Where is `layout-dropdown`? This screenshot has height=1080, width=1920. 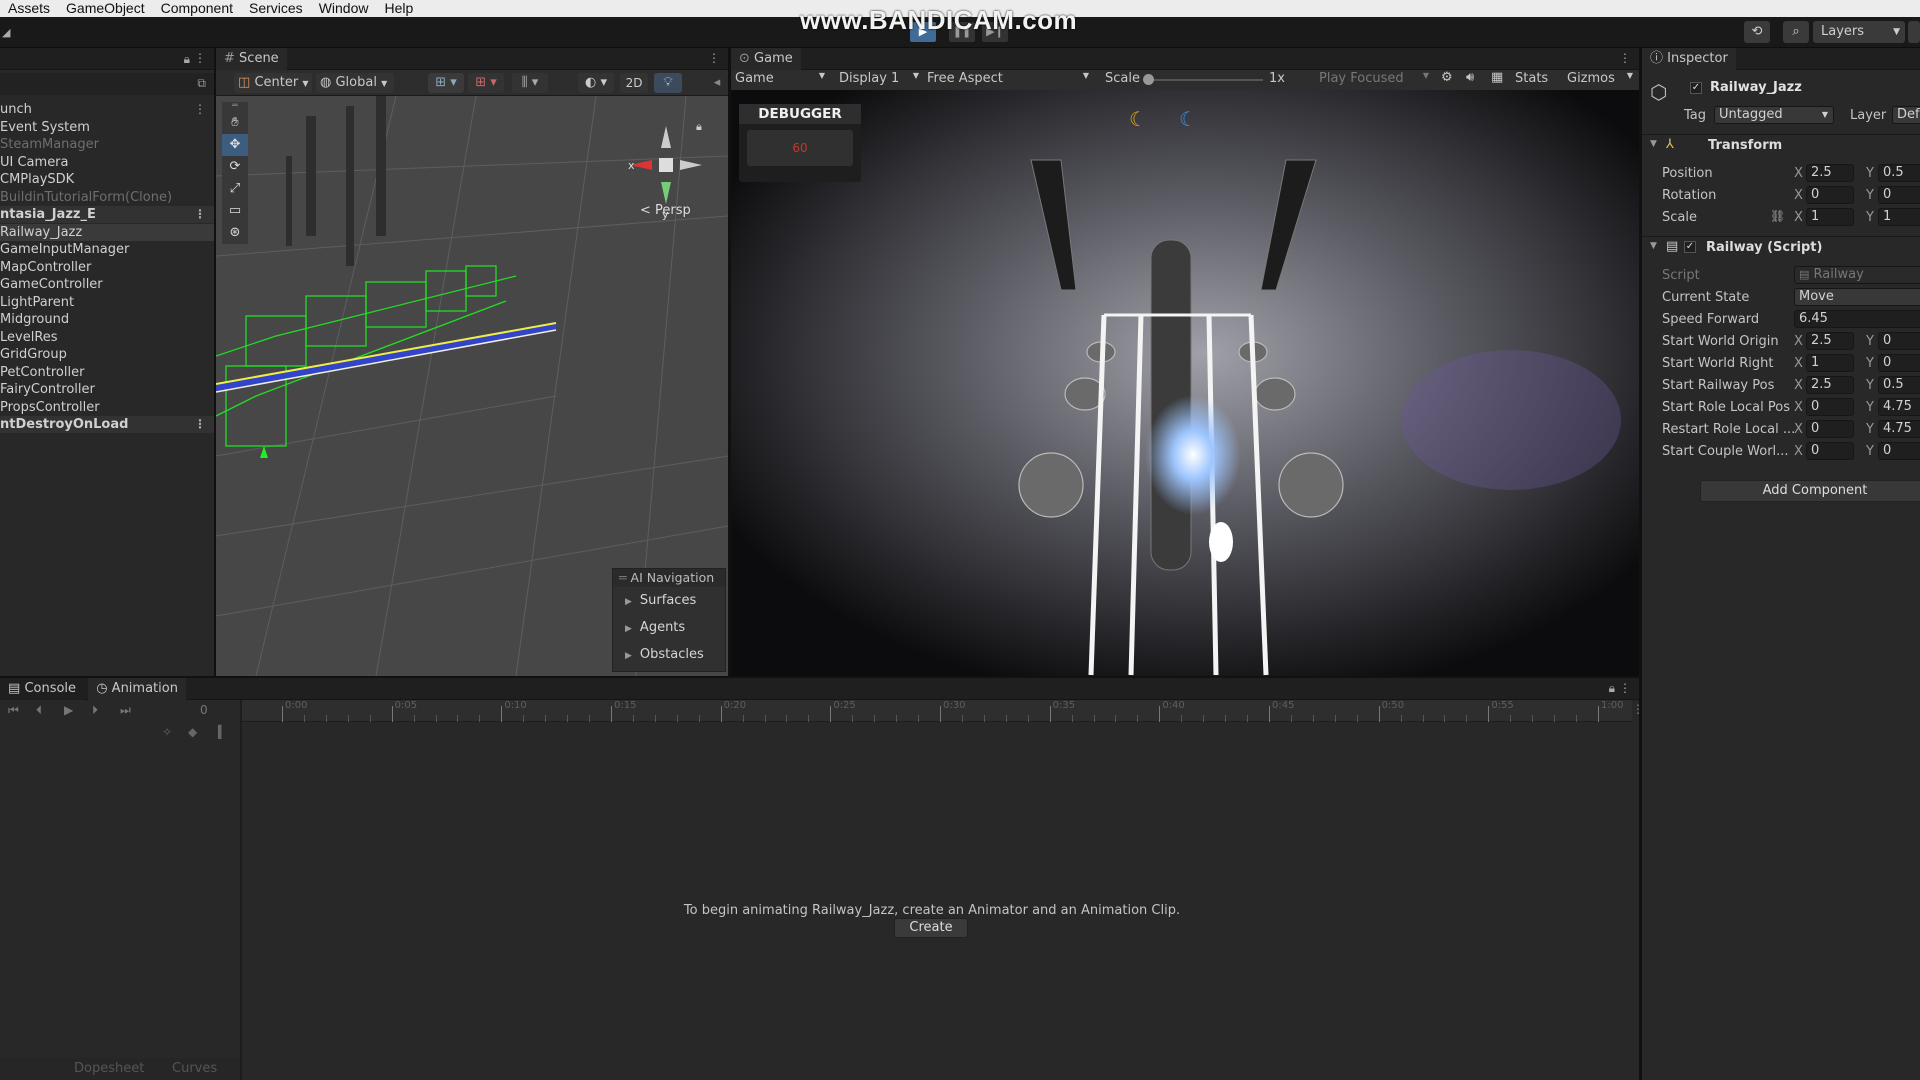 layout-dropdown is located at coordinates (1914, 32).